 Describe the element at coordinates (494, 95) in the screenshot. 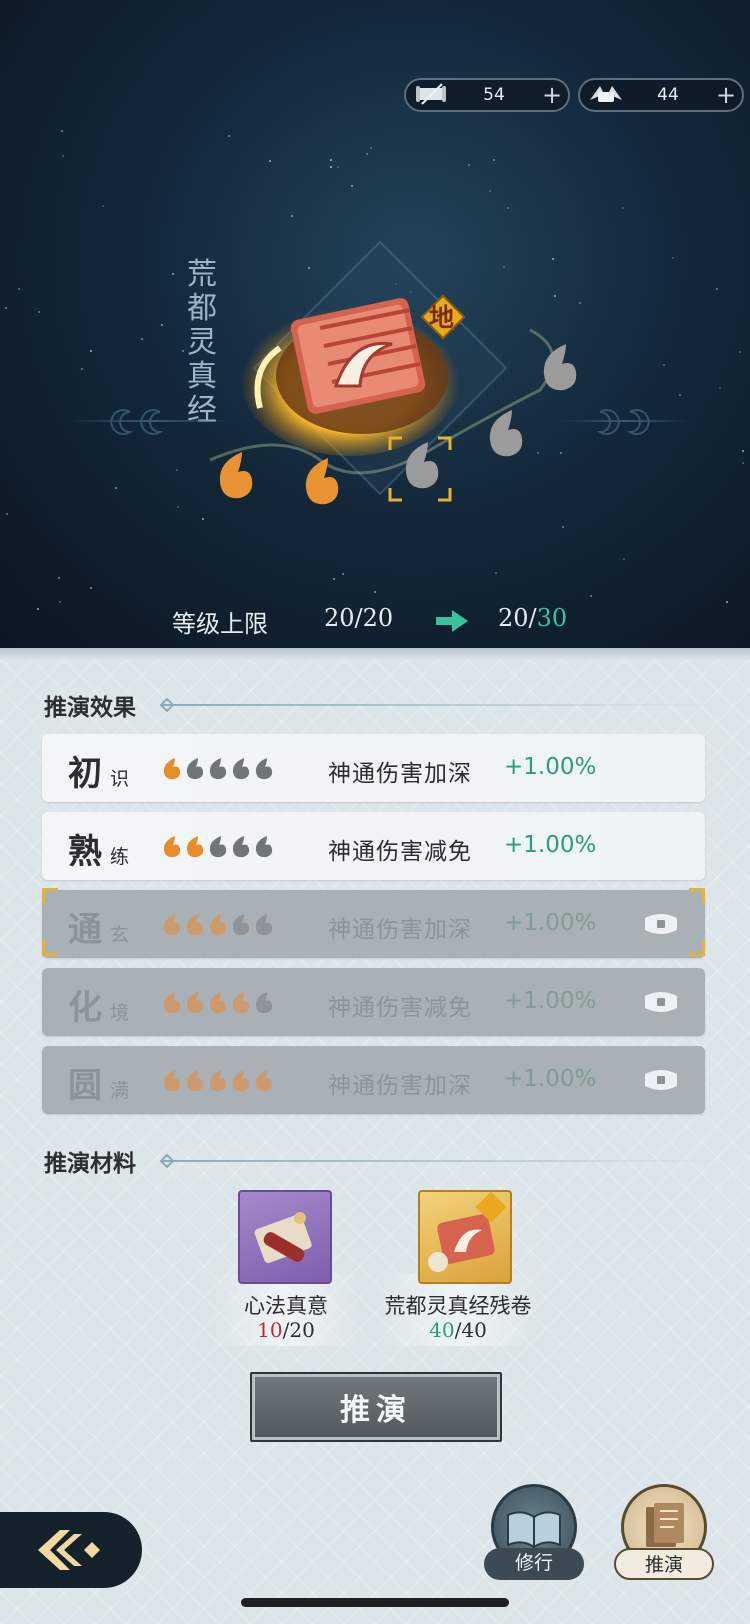

I see `currency-scroll-value: 54` at that location.